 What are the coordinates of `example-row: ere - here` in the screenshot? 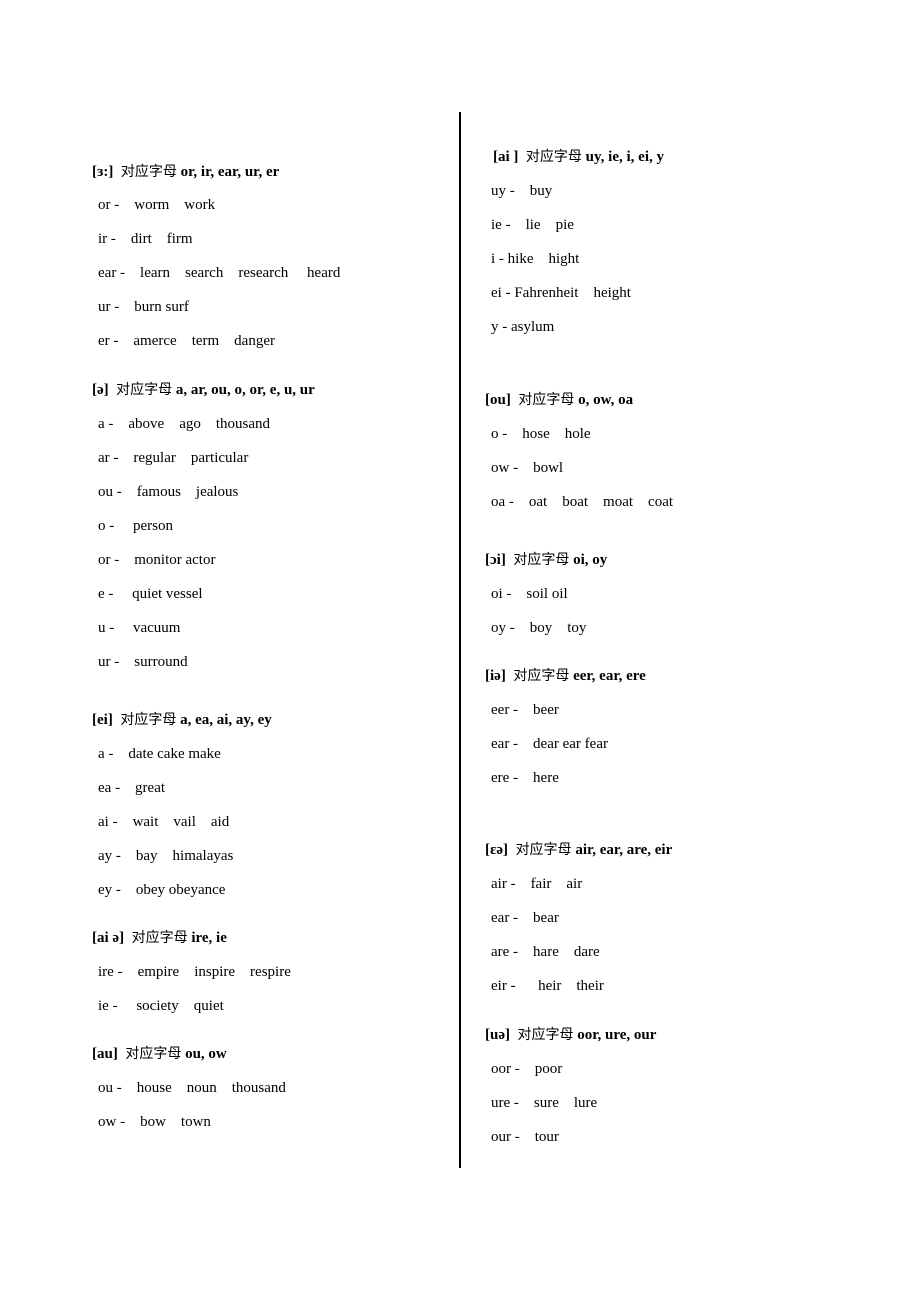 It's located at (525, 778).